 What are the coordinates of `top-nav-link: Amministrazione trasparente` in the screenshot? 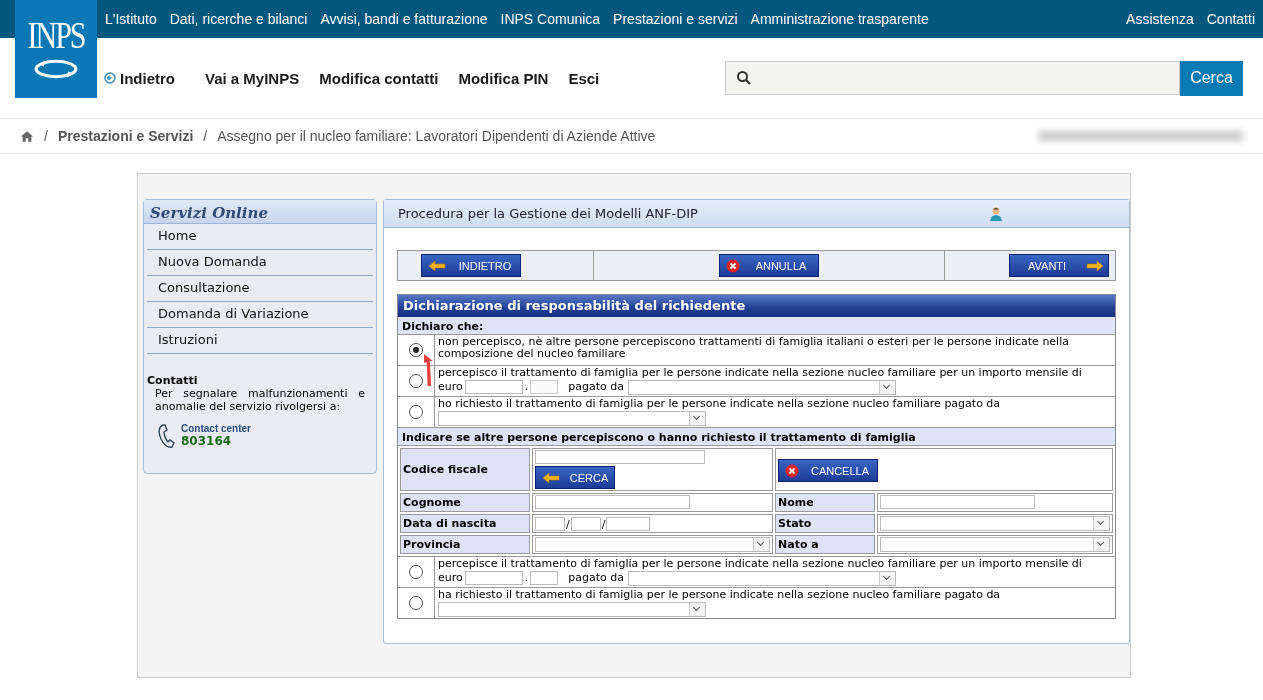 It's located at (839, 19).